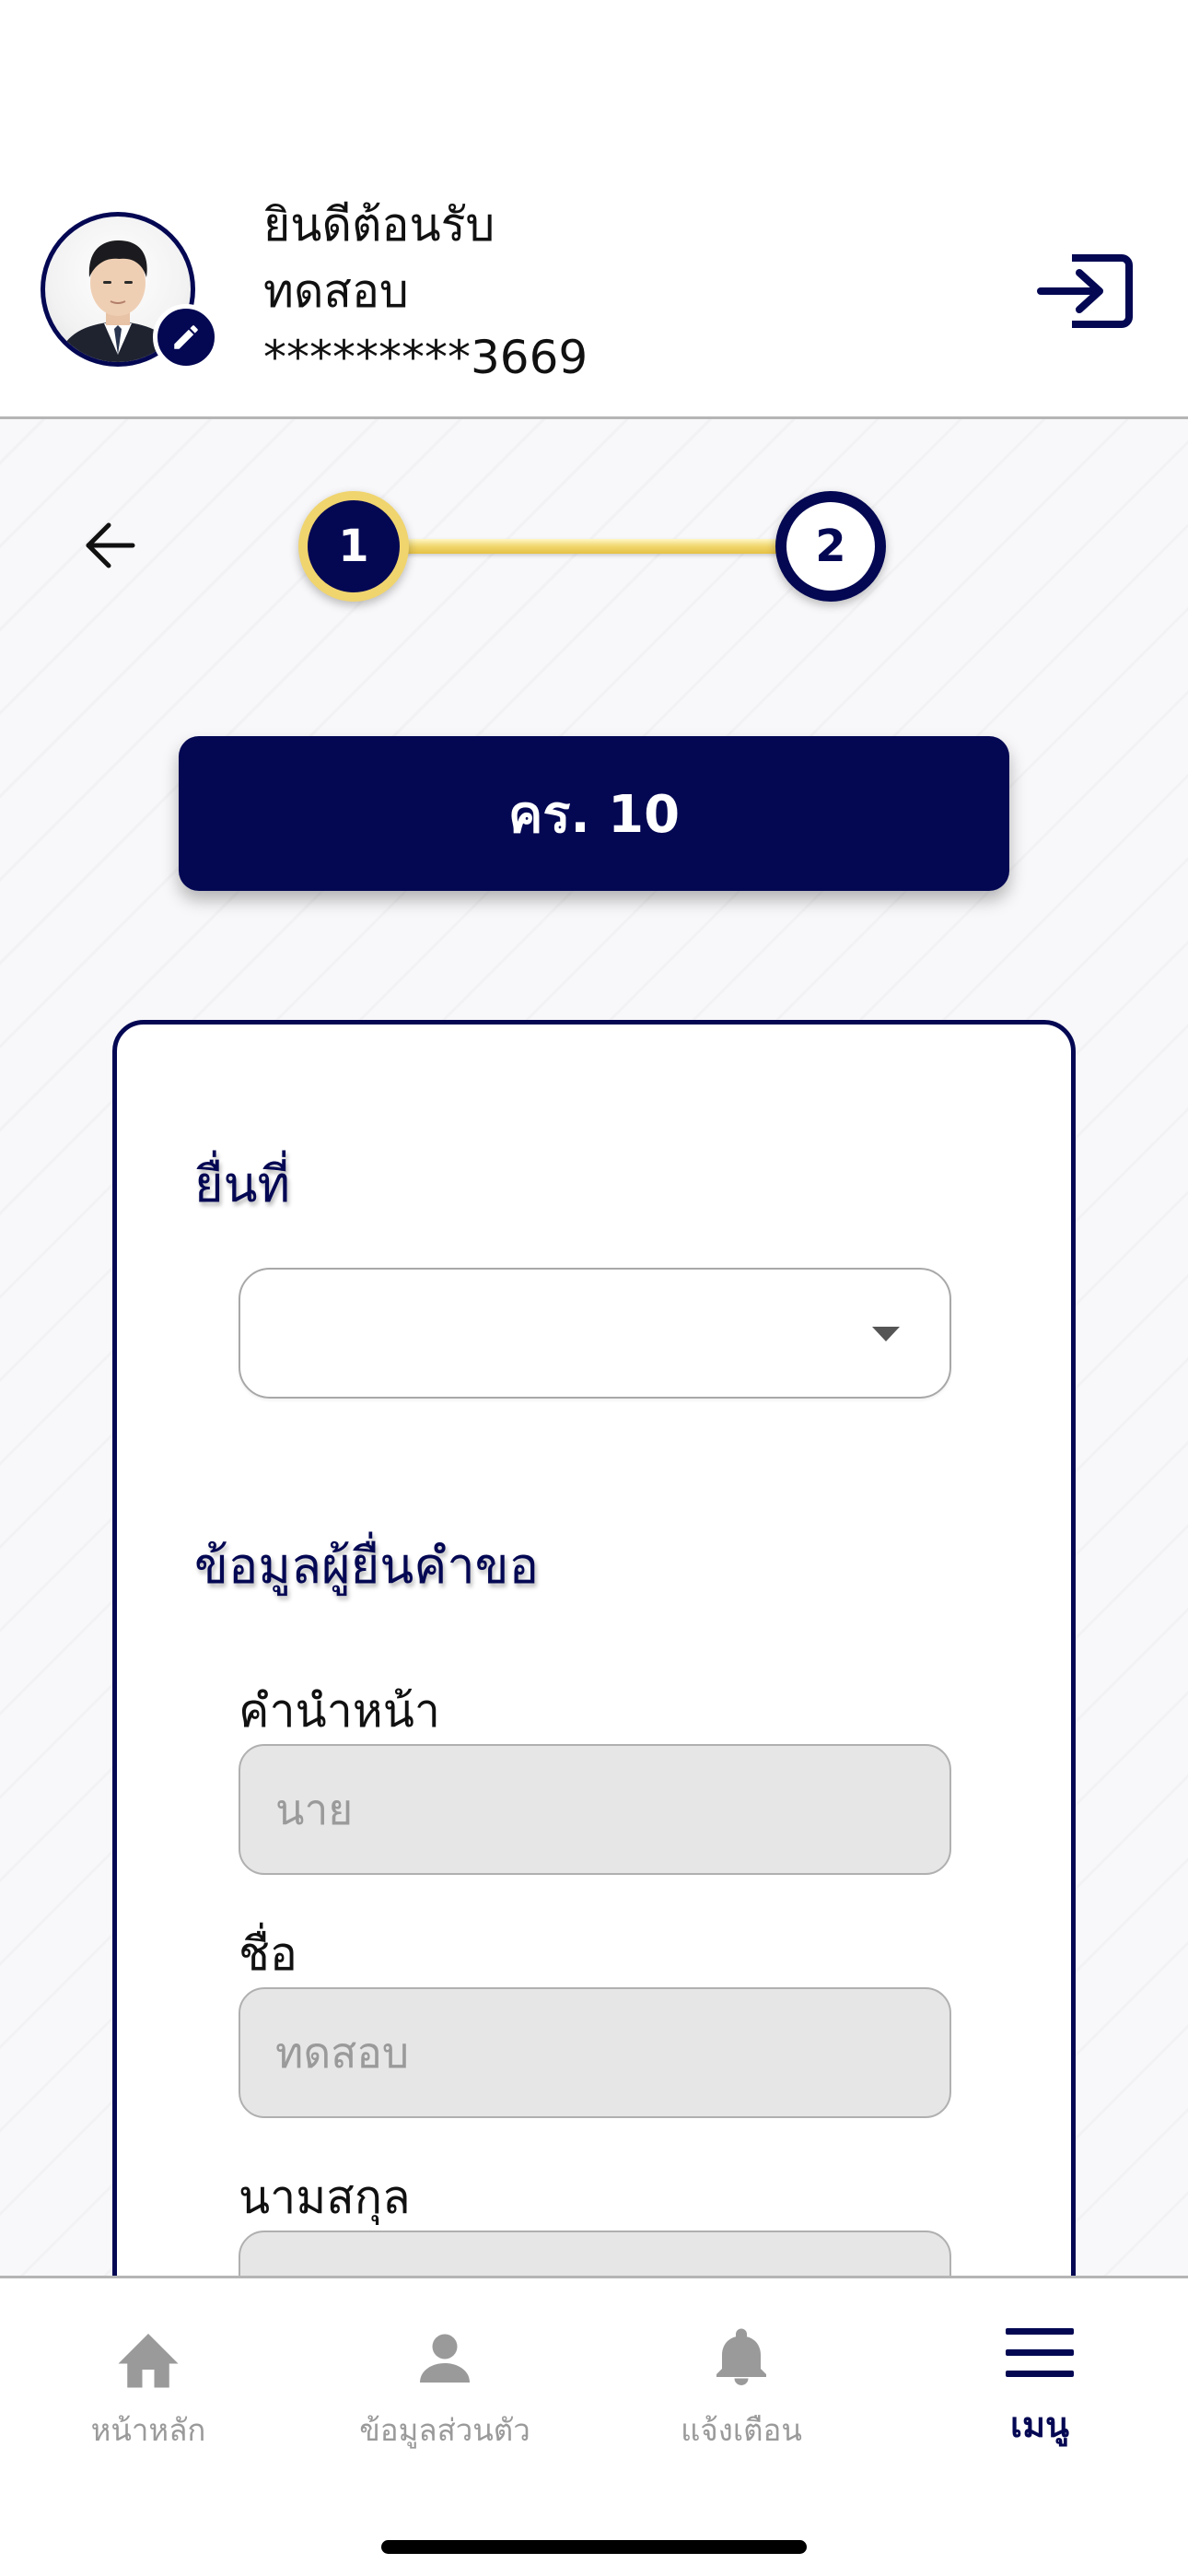  What do you see at coordinates (445, 2358) in the screenshot?
I see `person-icon` at bounding box center [445, 2358].